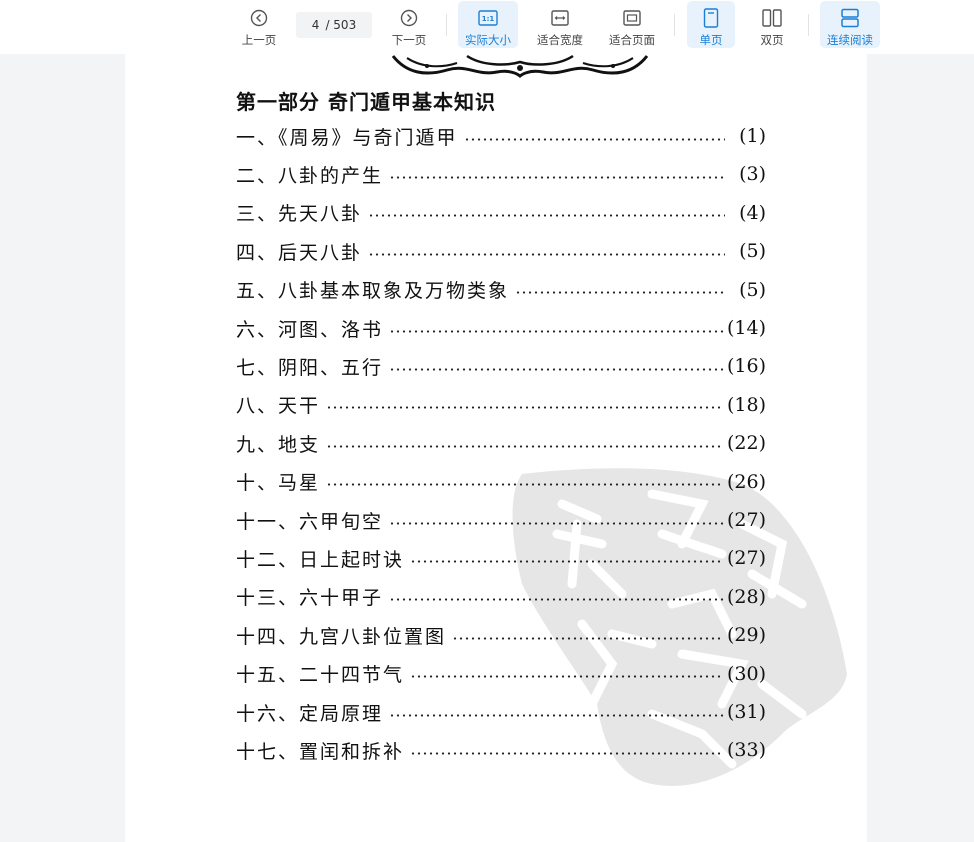 The width and height of the screenshot is (974, 842). I want to click on toc-entry-title: 十二、日上起时诀, so click(320, 559).